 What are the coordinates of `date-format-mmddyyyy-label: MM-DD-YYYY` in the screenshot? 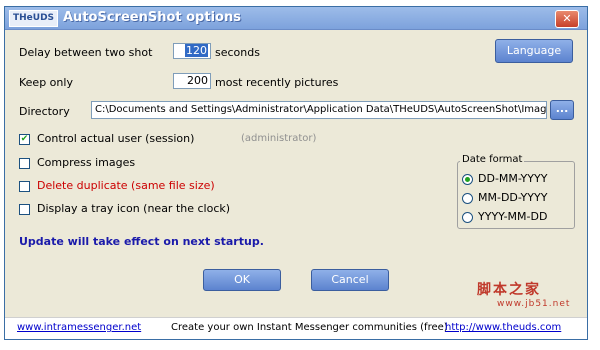 It's located at (512, 197).